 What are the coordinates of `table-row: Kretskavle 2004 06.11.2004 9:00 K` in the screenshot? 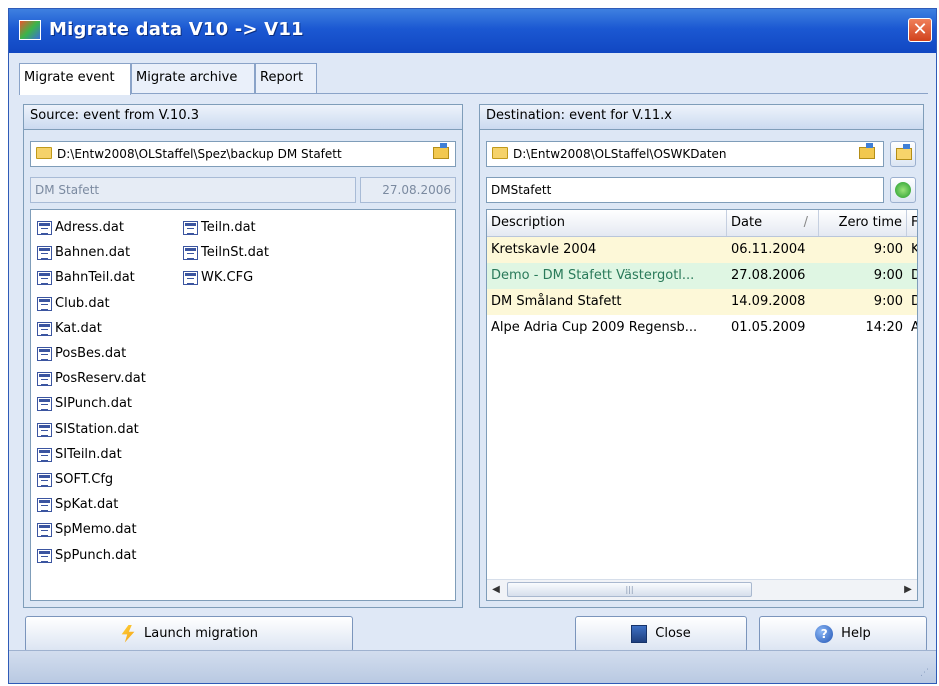 It's located at (702, 250).